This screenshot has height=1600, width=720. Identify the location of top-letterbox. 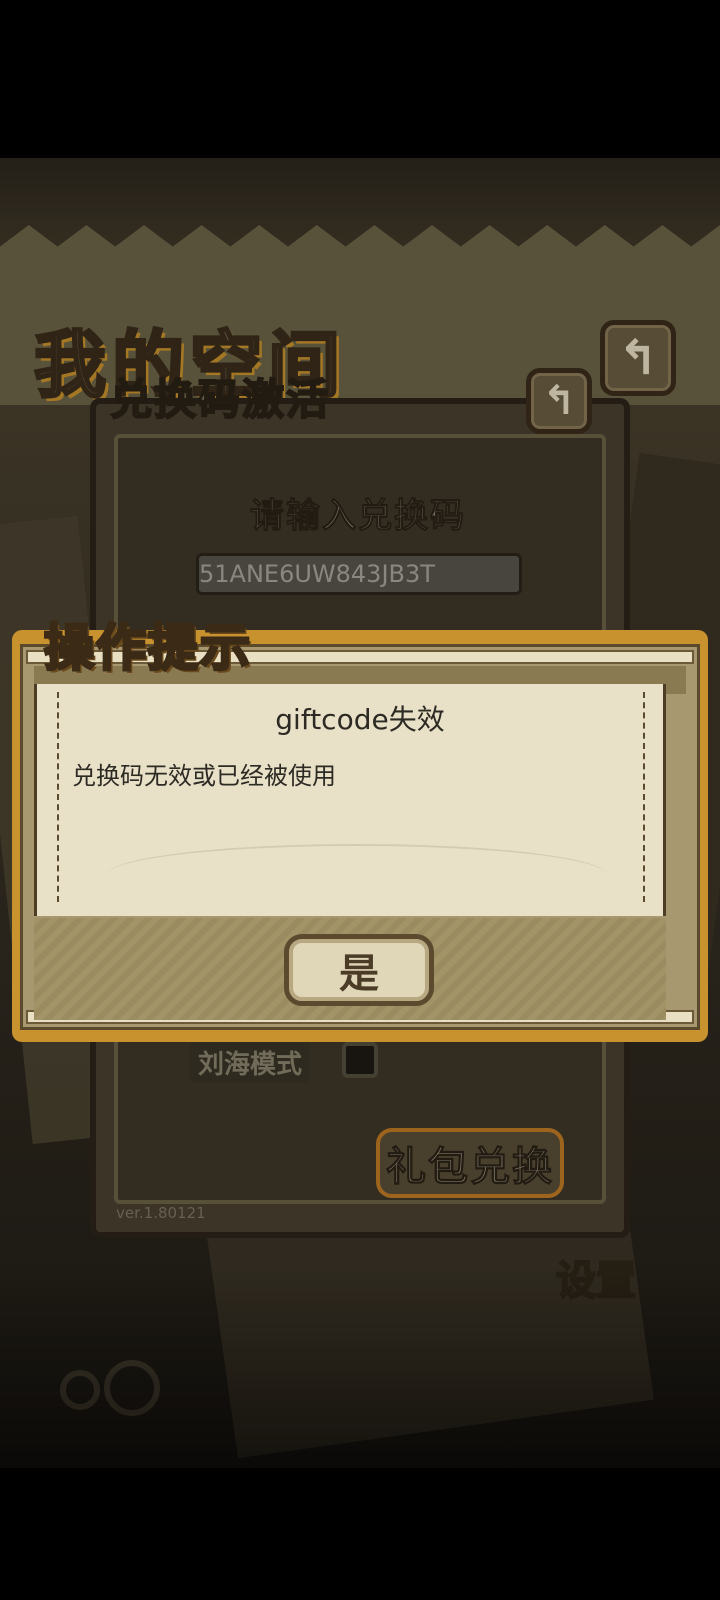
(360, 79).